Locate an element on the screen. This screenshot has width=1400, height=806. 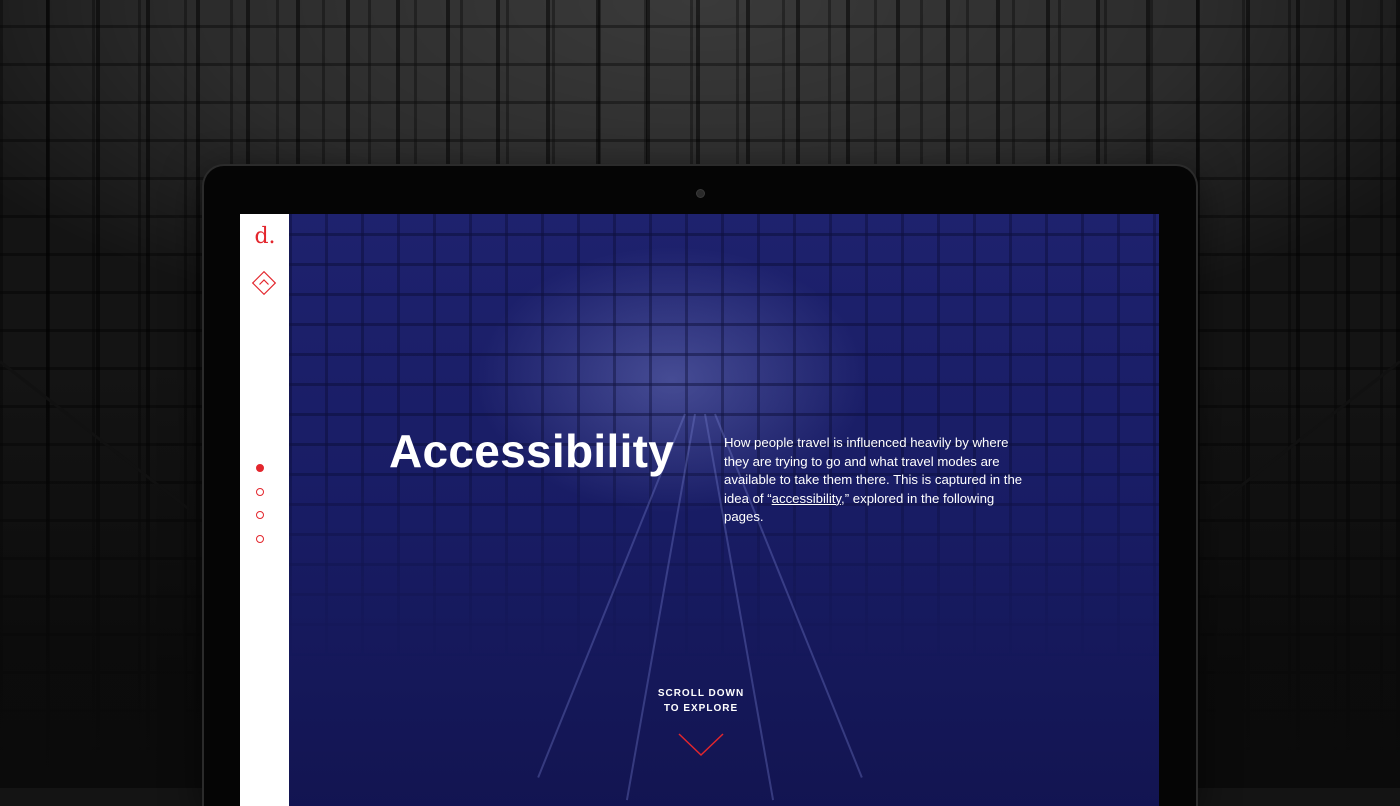
logo: d. is located at coordinates (265, 236).